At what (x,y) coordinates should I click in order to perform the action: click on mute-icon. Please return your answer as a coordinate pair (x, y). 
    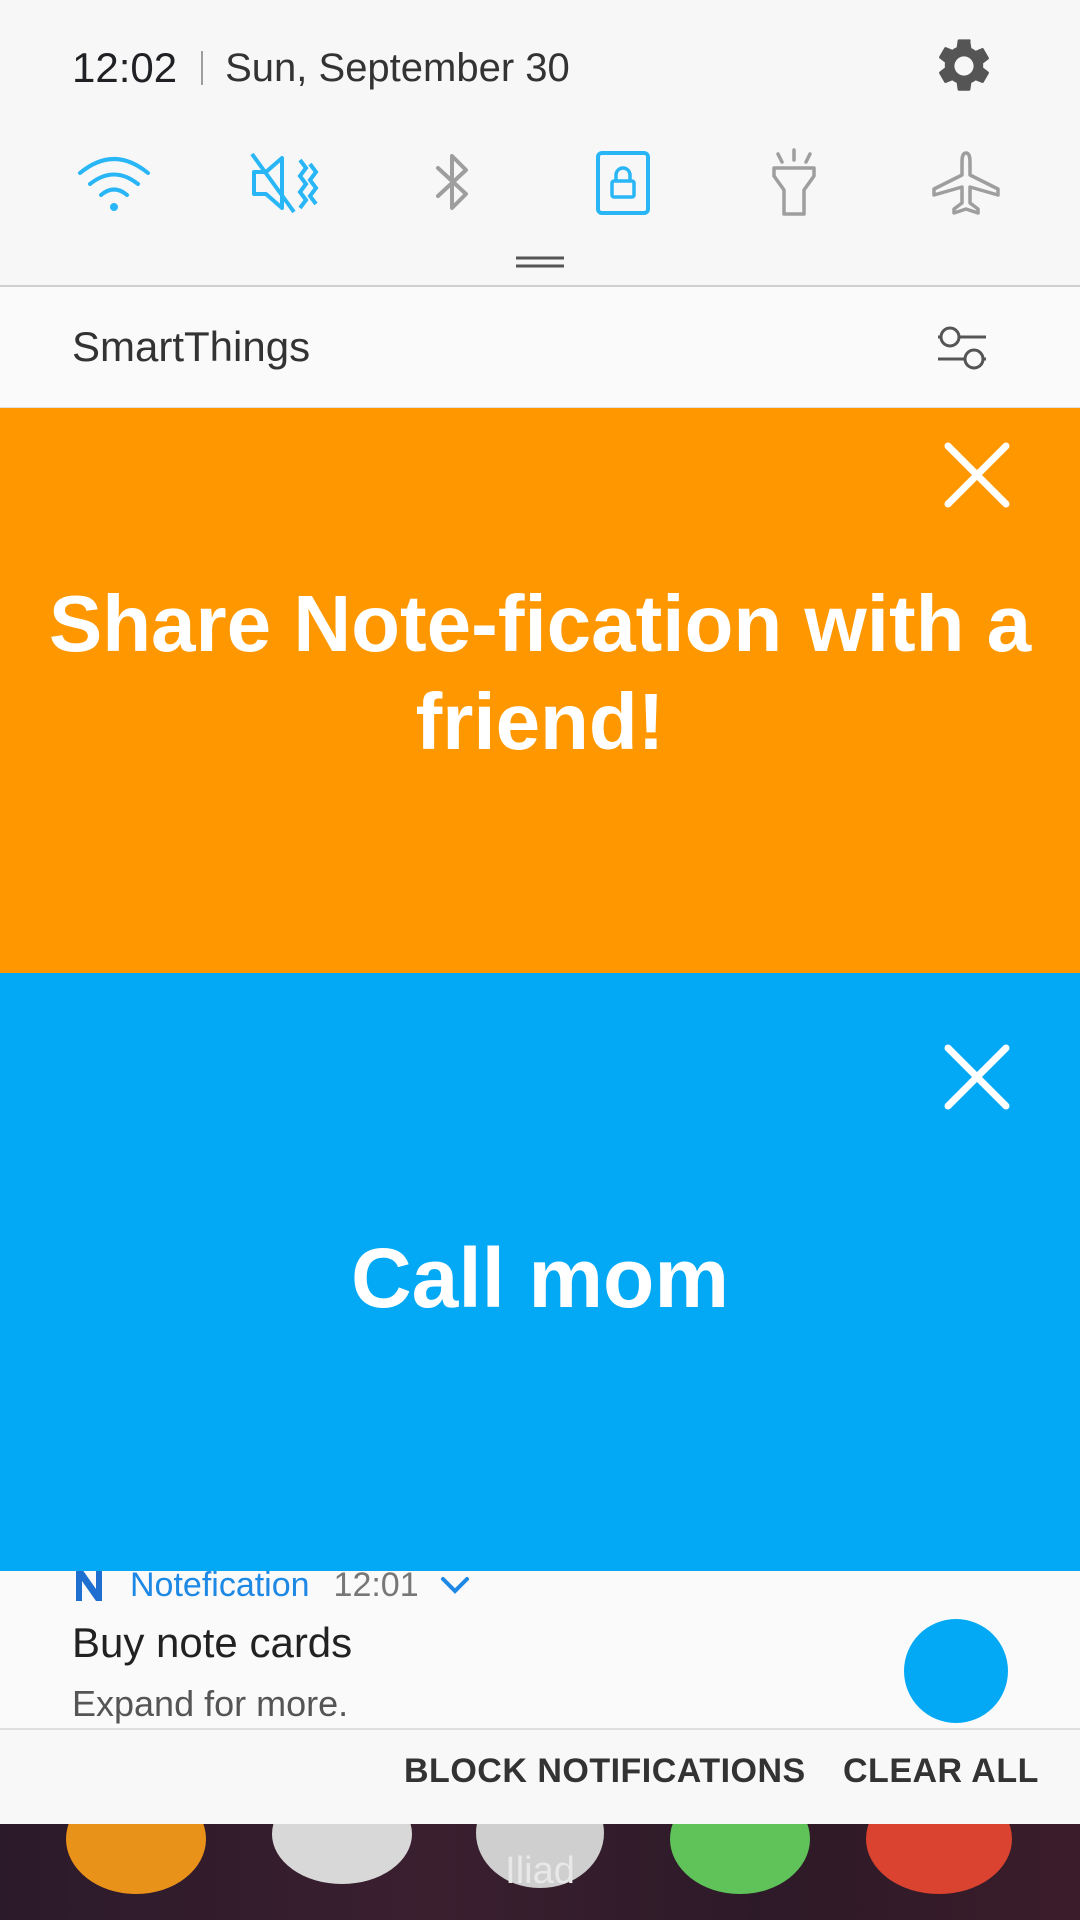
    Looking at the image, I should click on (284, 183).